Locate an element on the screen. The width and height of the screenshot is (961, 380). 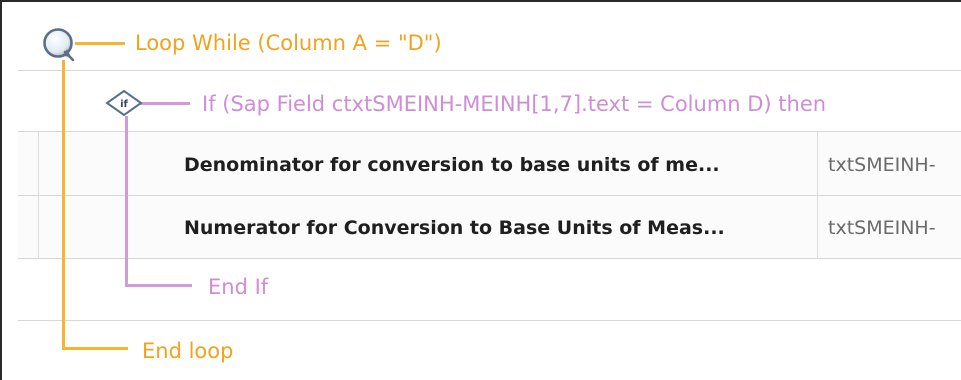
action-field-numerator: txtSMEINH- is located at coordinates (882, 228).